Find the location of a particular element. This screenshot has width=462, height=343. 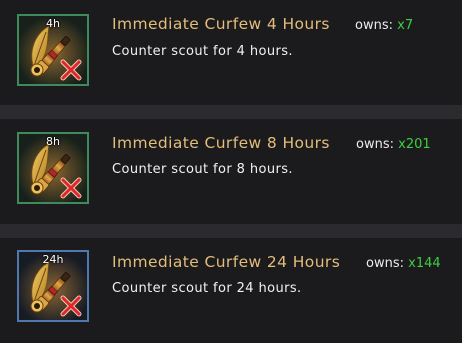

owns-count: owns: x201 is located at coordinates (393, 144).